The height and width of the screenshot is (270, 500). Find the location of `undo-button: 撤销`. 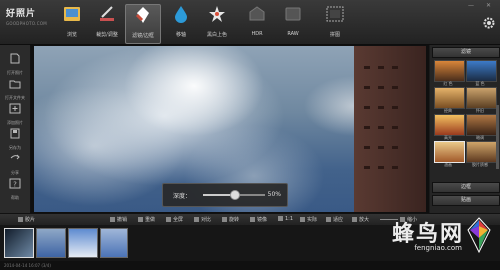

undo-button: 撤销 is located at coordinates (118, 219).